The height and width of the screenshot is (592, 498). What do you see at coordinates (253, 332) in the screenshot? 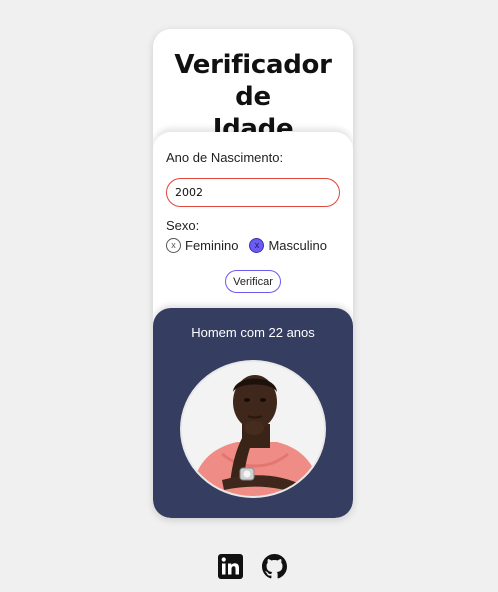
I see `result-text: Homem com 22 anos` at bounding box center [253, 332].